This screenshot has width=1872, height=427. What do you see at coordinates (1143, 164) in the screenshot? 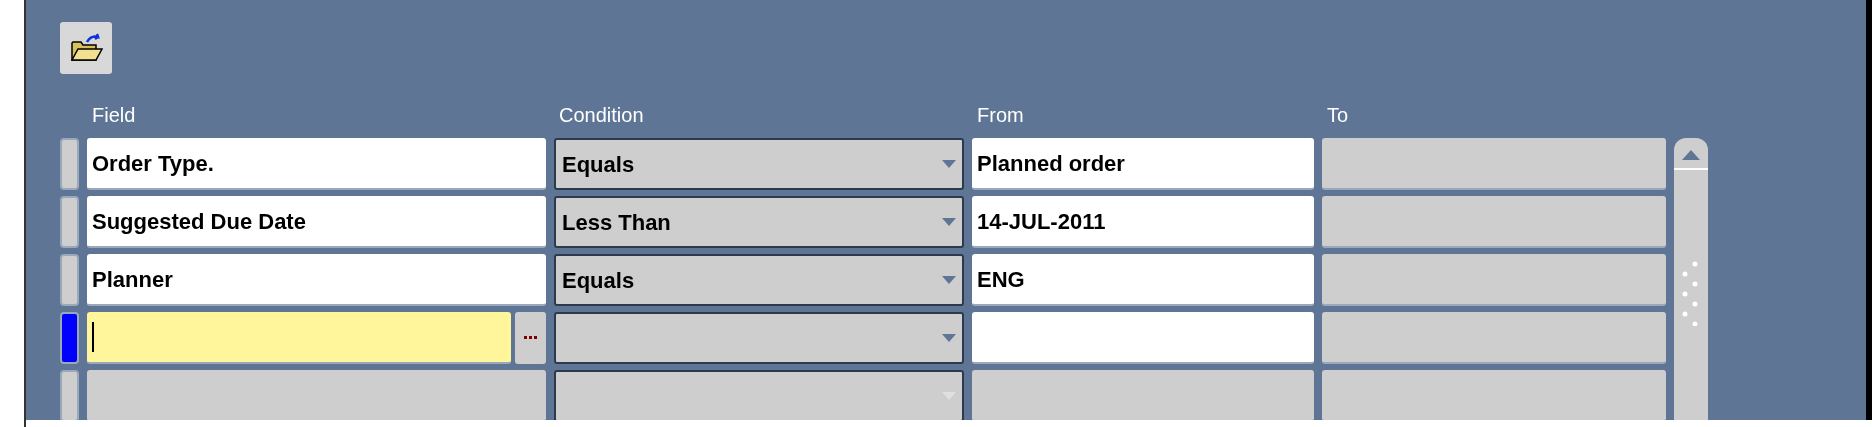
I see `from-input: Planned order` at bounding box center [1143, 164].